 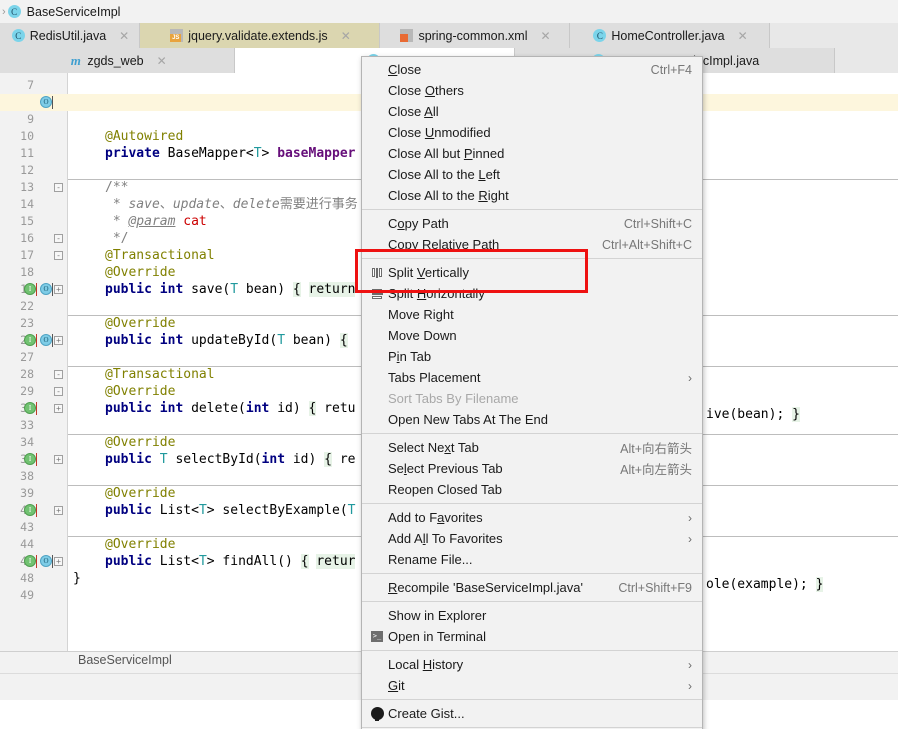 What do you see at coordinates (377, 714) in the screenshot?
I see `github-icon` at bounding box center [377, 714].